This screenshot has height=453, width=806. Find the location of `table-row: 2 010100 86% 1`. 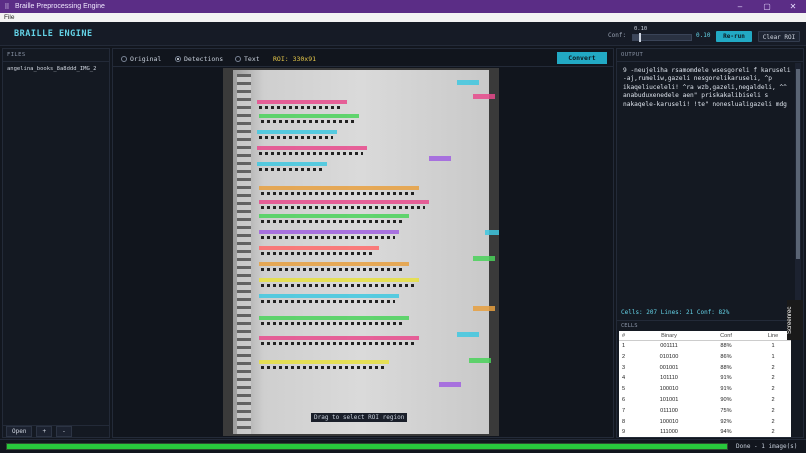

table-row: 2 010100 86% 1 is located at coordinates (705, 357).